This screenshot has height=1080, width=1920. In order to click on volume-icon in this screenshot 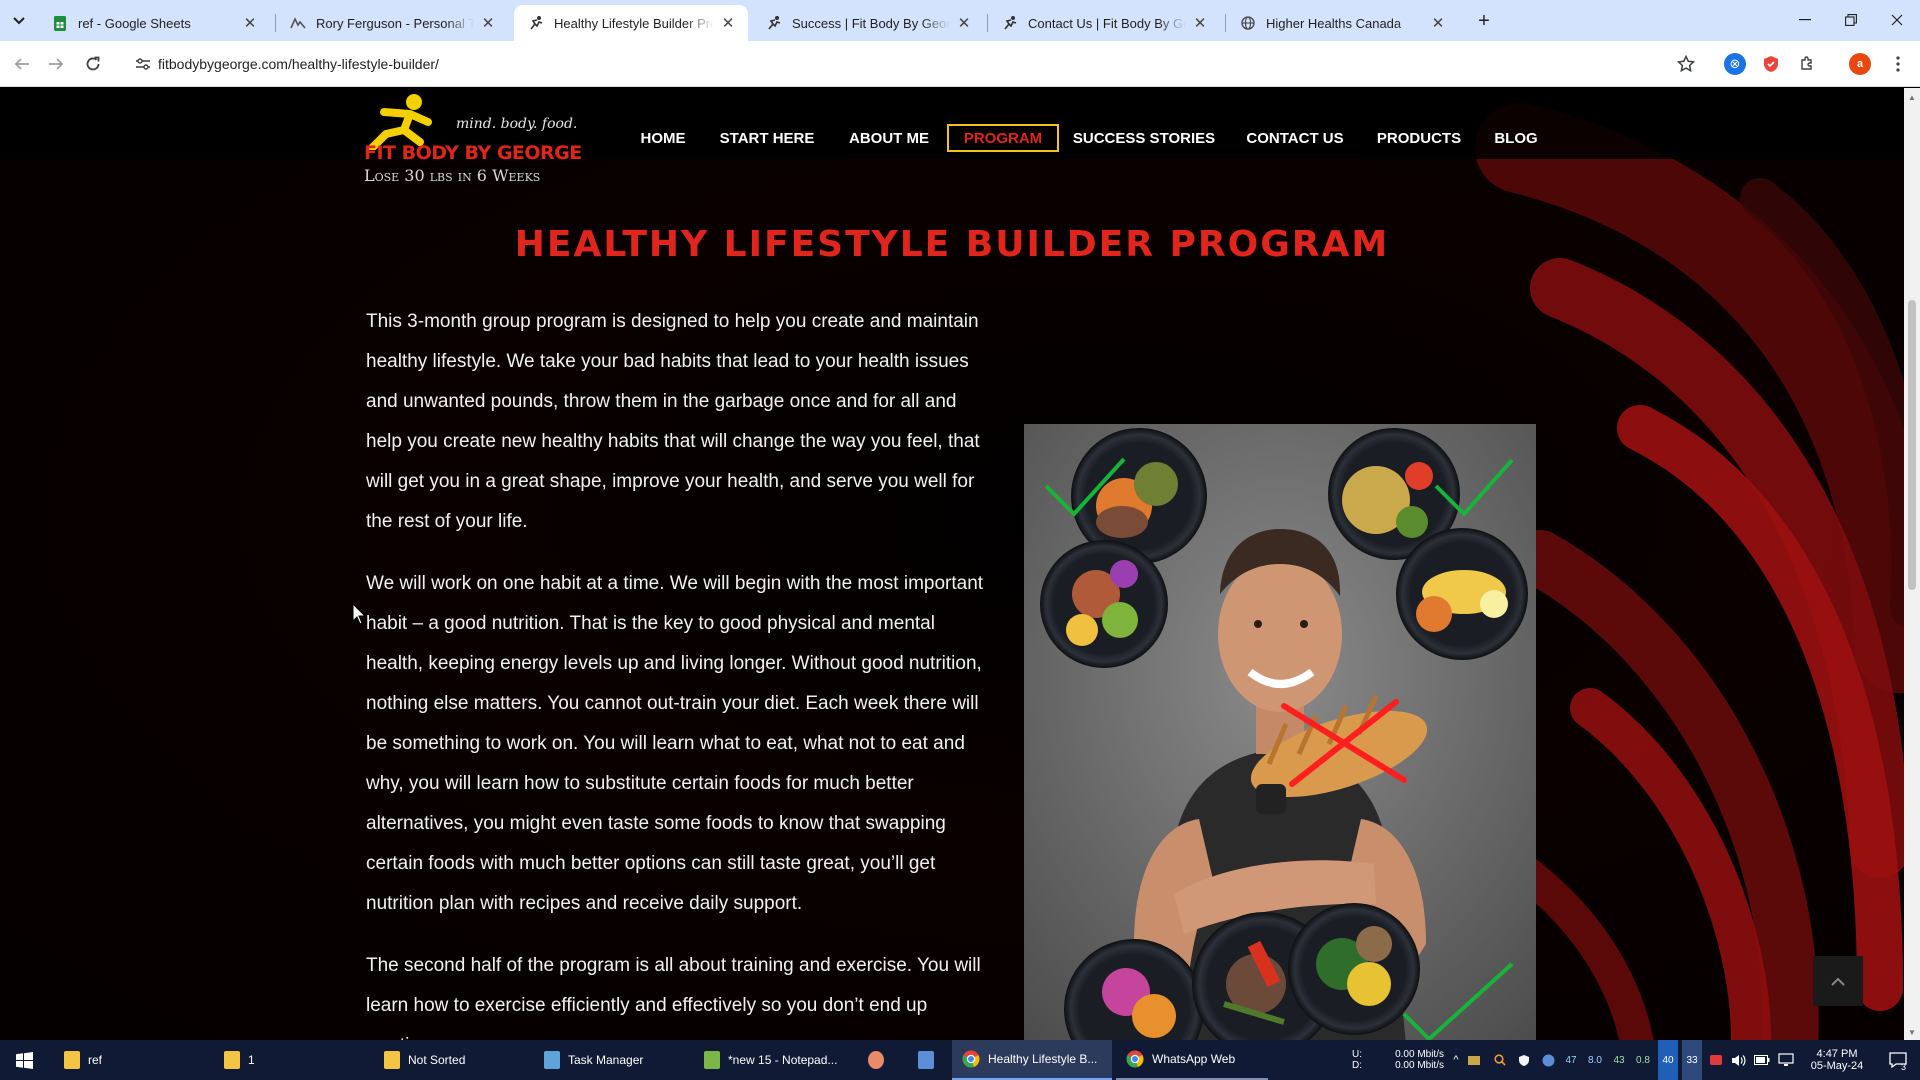, I will do `click(1738, 1060)`.